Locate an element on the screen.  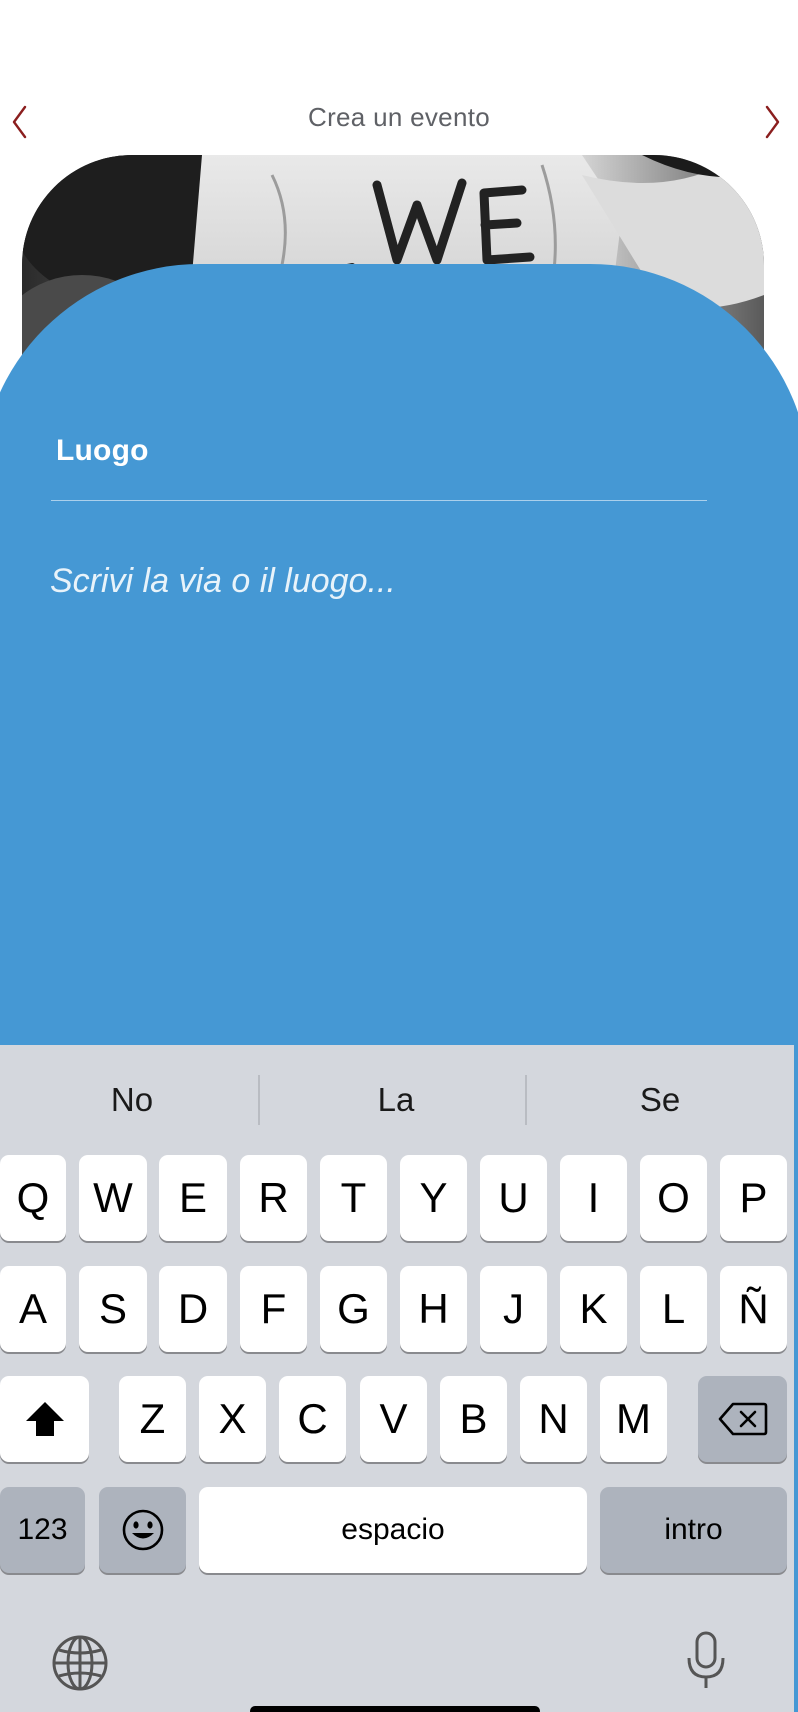
numbers-key: 123 is located at coordinates (42, 1530).